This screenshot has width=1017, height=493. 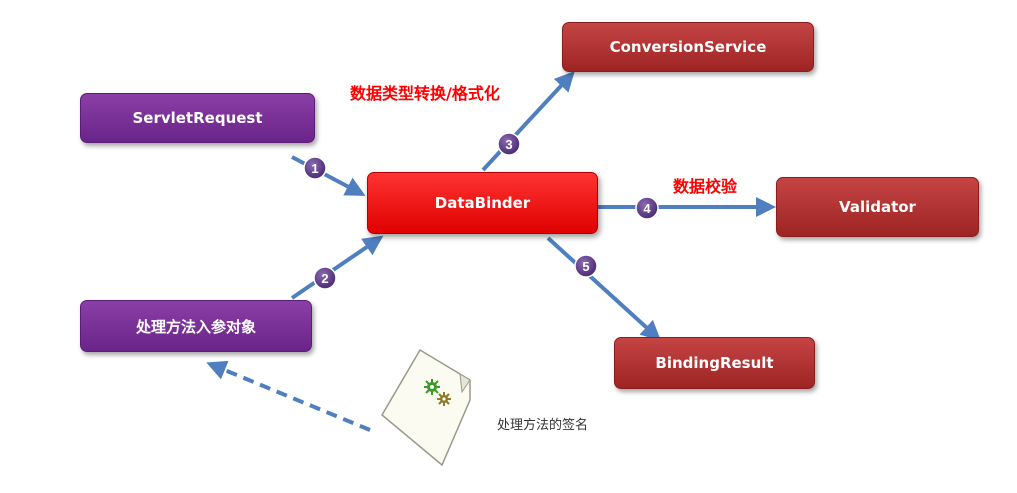 What do you see at coordinates (543, 425) in the screenshot?
I see `signature-caption: 处理方法的签名` at bounding box center [543, 425].